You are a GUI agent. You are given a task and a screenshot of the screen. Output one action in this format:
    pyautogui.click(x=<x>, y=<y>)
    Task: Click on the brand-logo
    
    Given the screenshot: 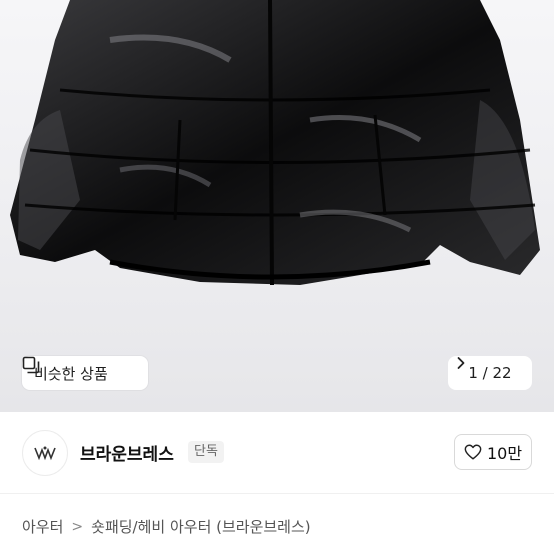 What is the action you would take?
    pyautogui.click(x=45, y=453)
    